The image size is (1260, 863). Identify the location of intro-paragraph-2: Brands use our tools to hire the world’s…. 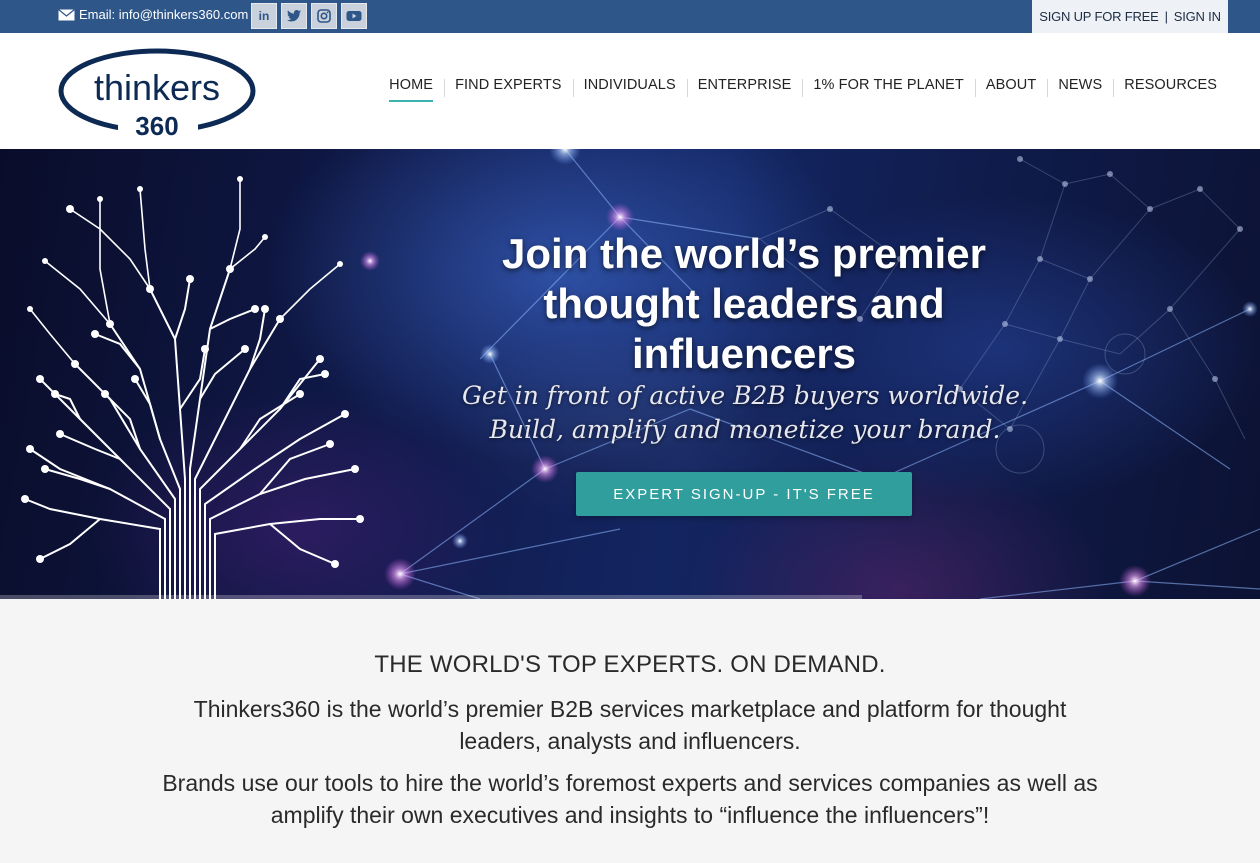
(630, 799).